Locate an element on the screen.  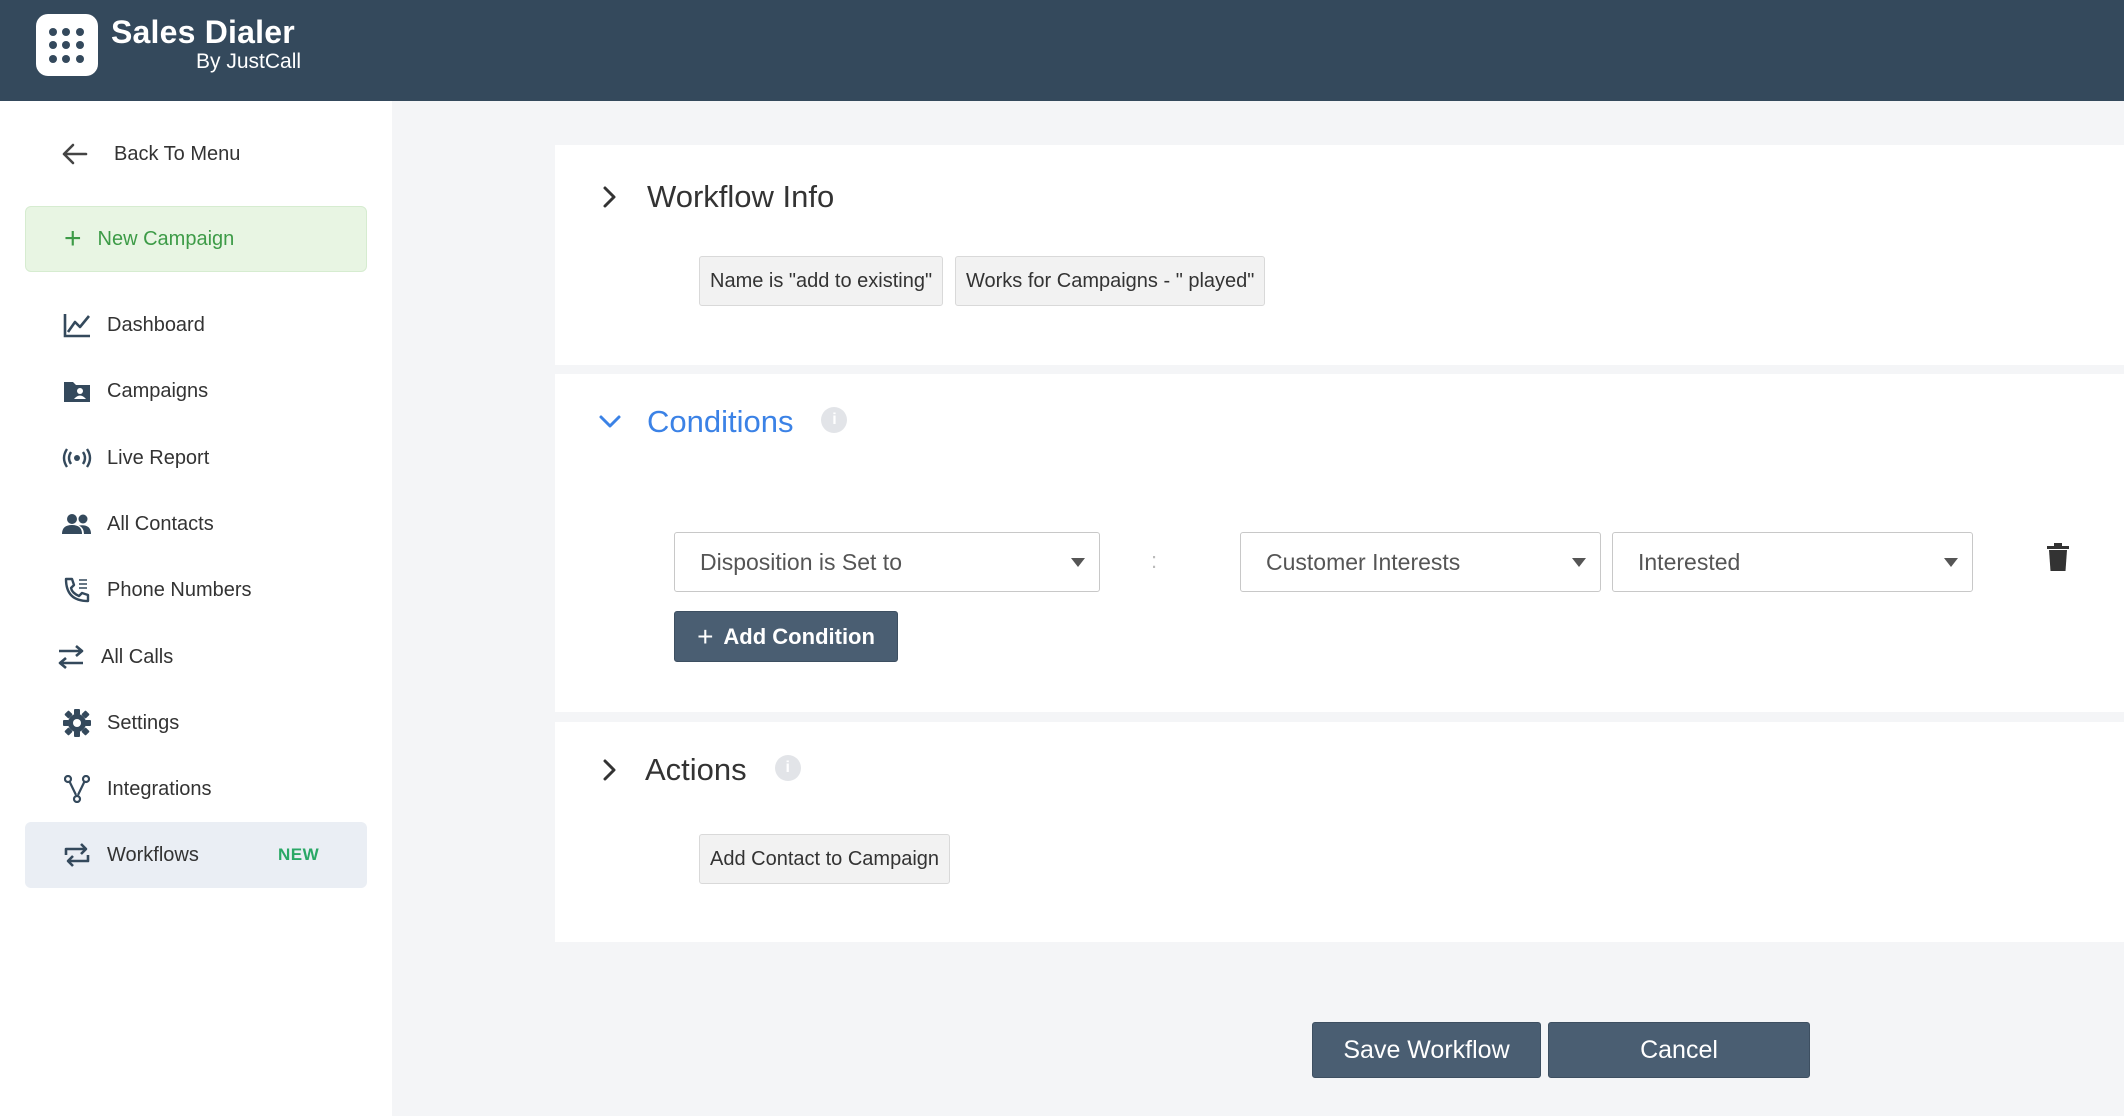
new-badge: NEW is located at coordinates (299, 854).